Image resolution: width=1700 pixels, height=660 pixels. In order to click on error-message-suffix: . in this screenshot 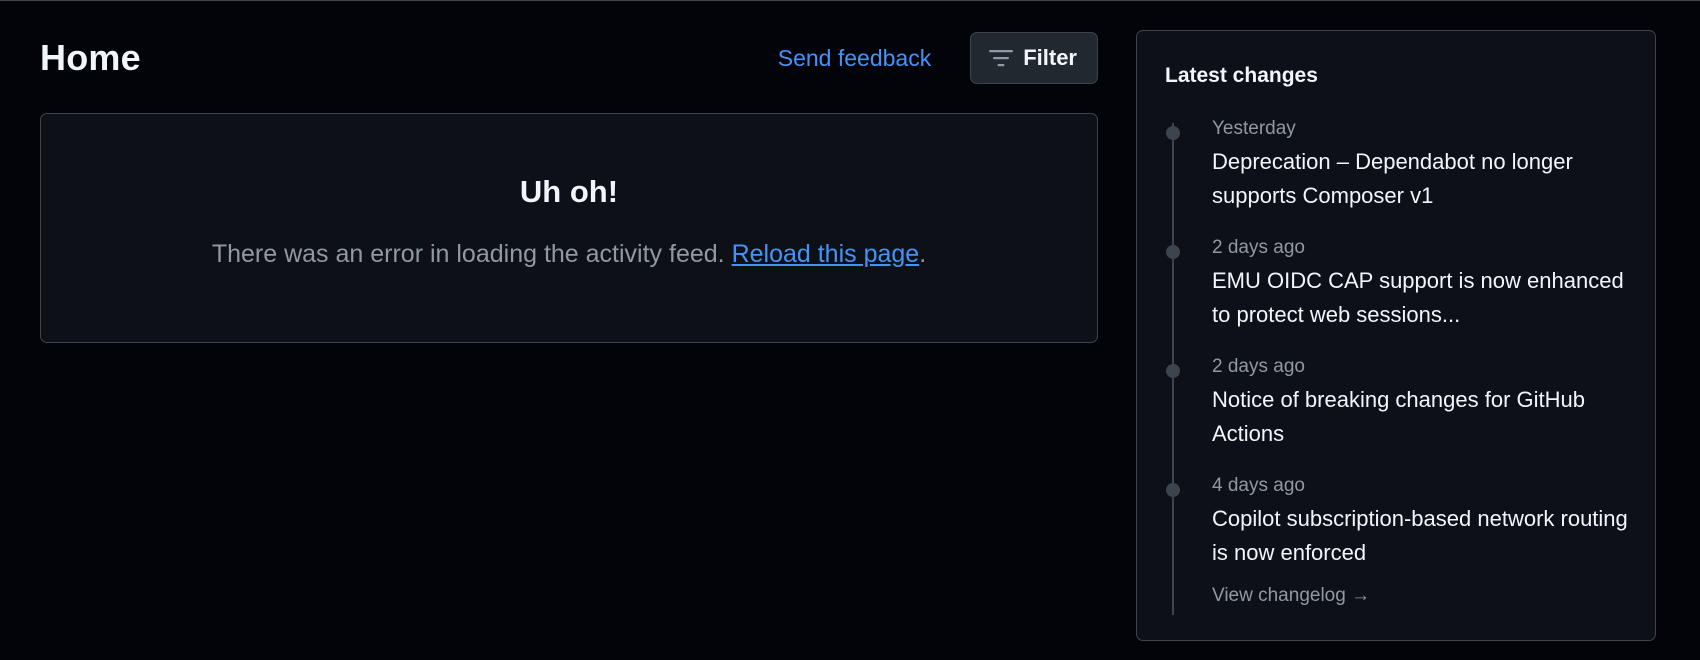, I will do `click(923, 254)`.